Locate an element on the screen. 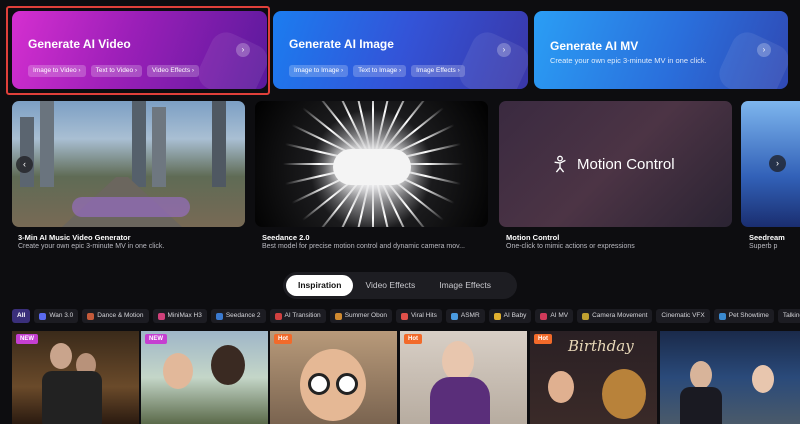  tab-inspiration: Inspiration is located at coordinates (320, 285).